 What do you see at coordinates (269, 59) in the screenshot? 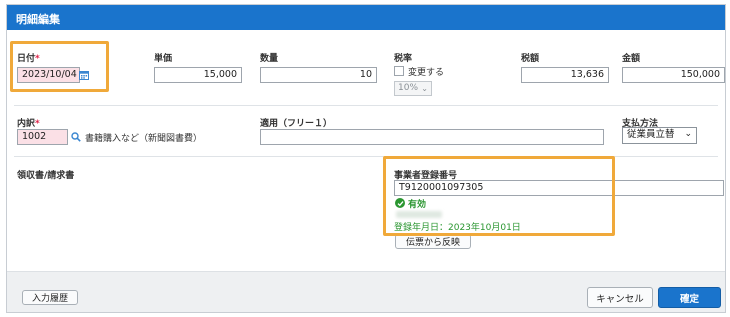
I see `quantity-label: 数量` at bounding box center [269, 59].